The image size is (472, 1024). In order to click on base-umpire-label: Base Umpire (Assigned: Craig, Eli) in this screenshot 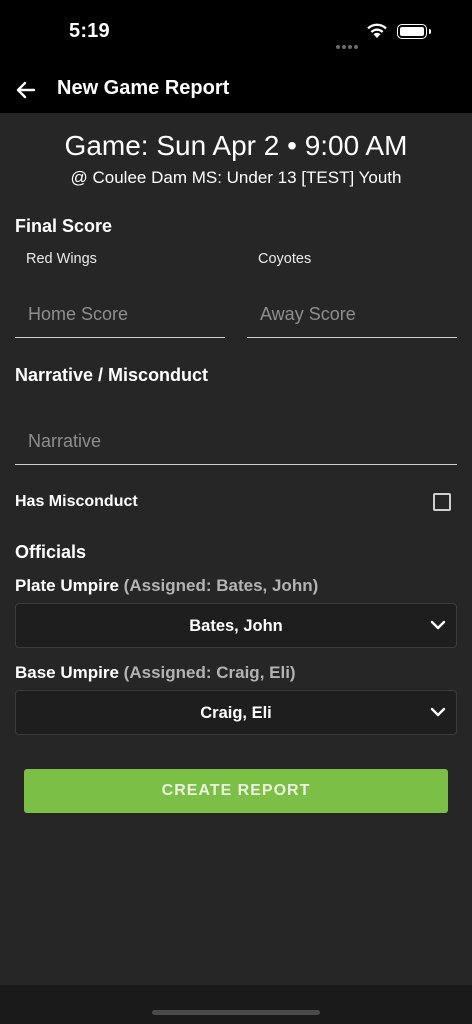, I will do `click(155, 673)`.